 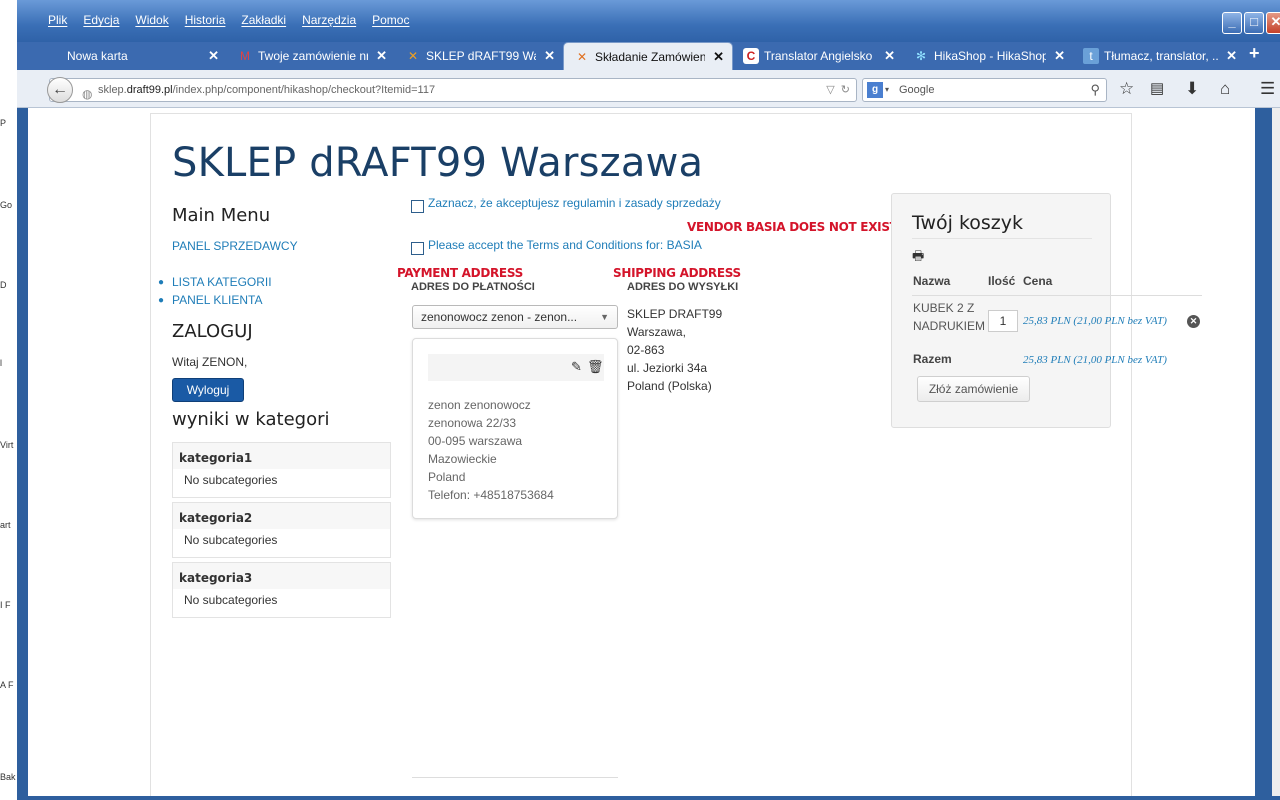 What do you see at coordinates (838, 90) in the screenshot?
I see `reload-icon: ▽ ↻` at bounding box center [838, 90].